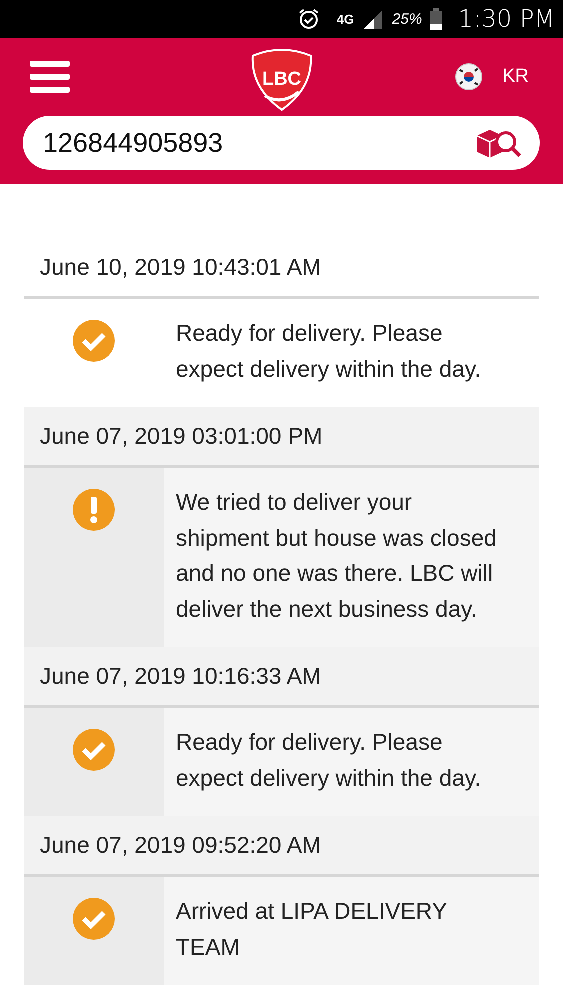 Image resolution: width=563 pixels, height=1000 pixels. I want to click on language-button: KR, so click(515, 77).